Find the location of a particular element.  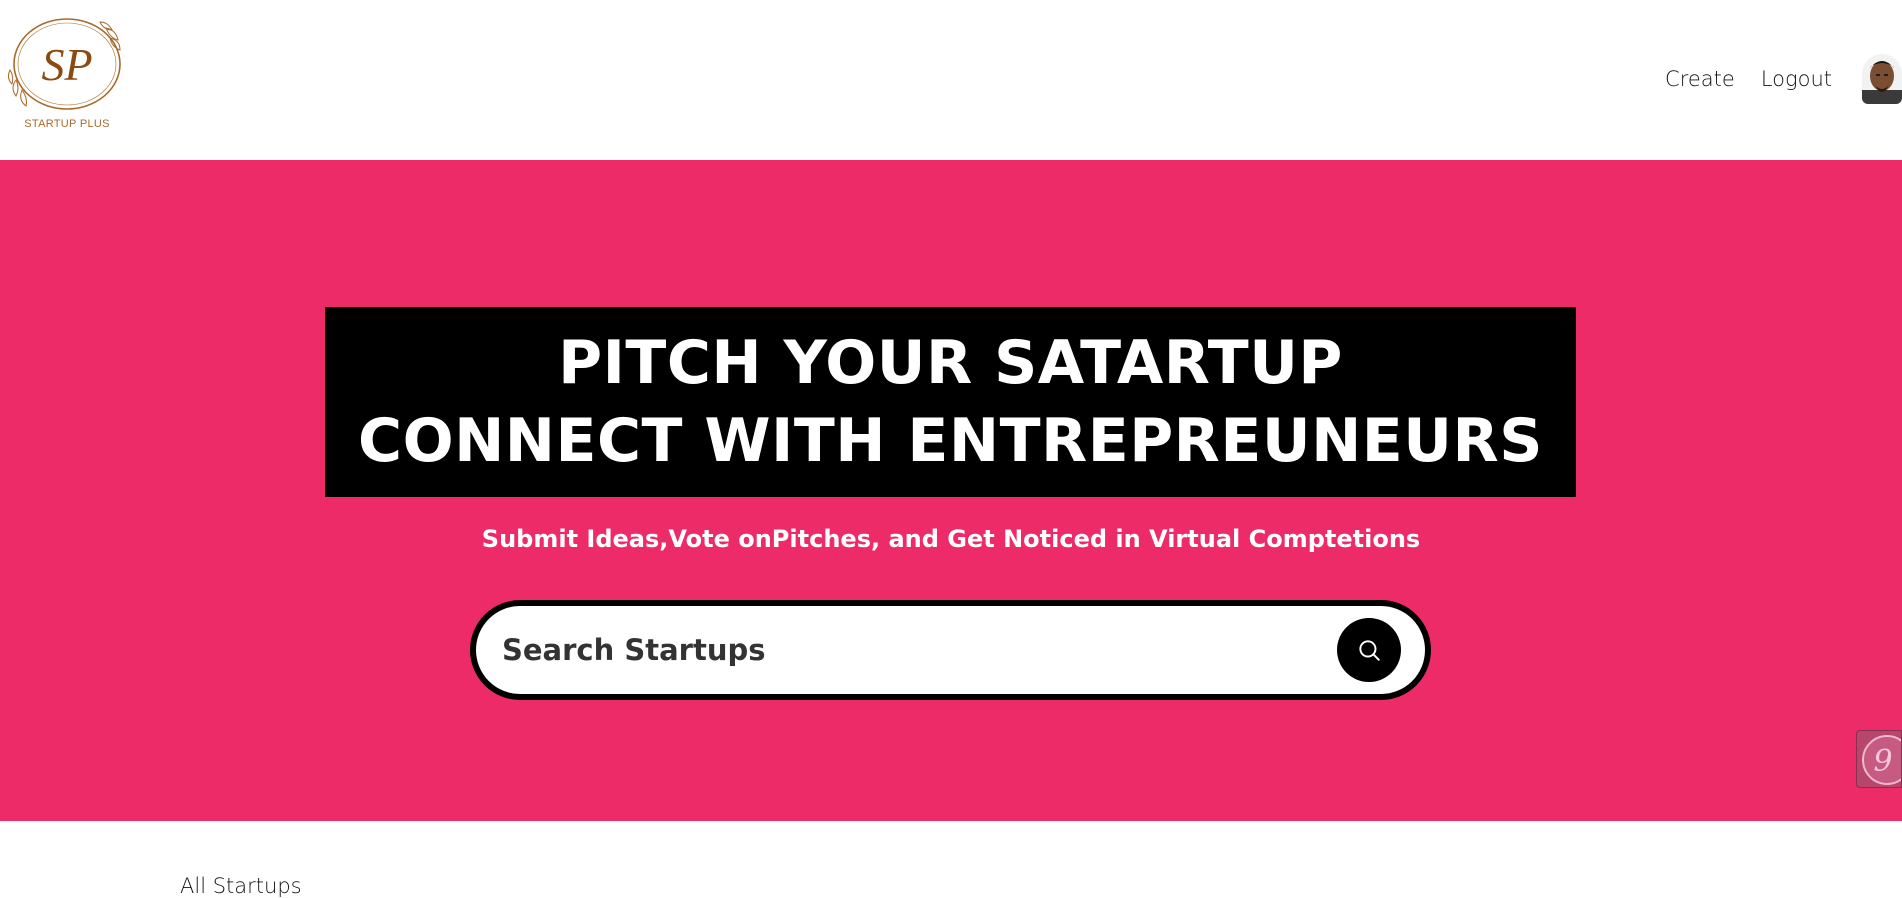

chat-widget-icon: 9 is located at coordinates (1881, 760).